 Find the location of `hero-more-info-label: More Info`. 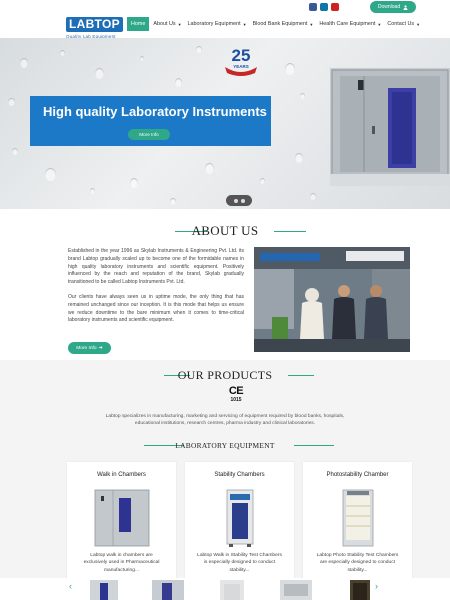

hero-more-info-label: More Info is located at coordinates (149, 134).